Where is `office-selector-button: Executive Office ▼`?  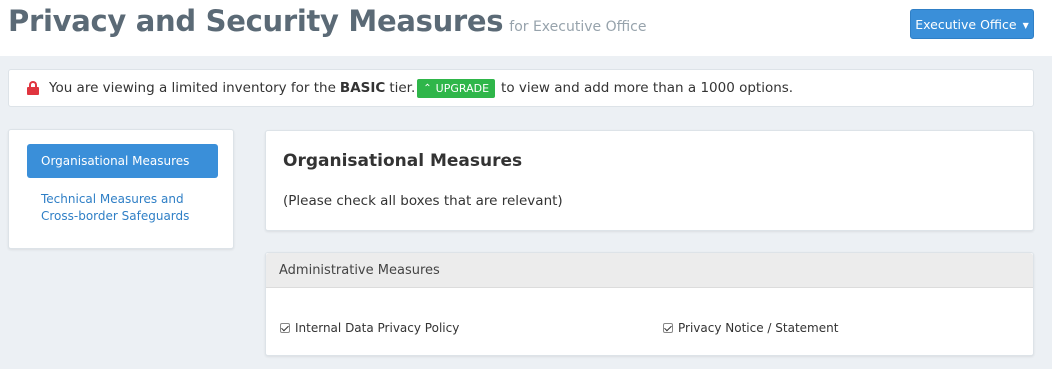
office-selector-button: Executive Office ▼ is located at coordinates (972, 24).